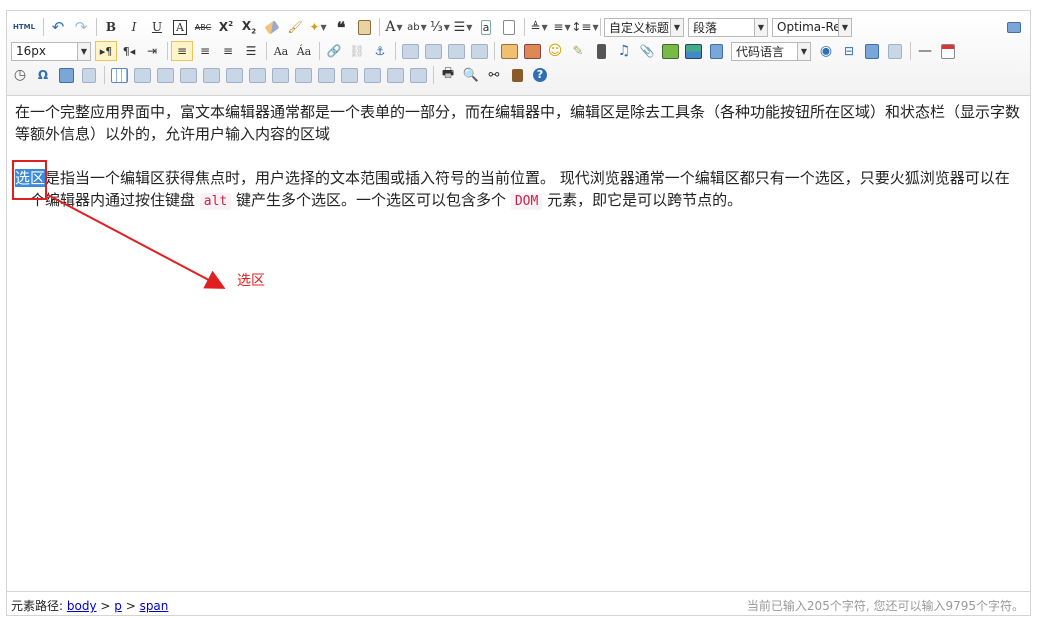 The height and width of the screenshot is (618, 1044). I want to click on insert-col-button, so click(234, 75).